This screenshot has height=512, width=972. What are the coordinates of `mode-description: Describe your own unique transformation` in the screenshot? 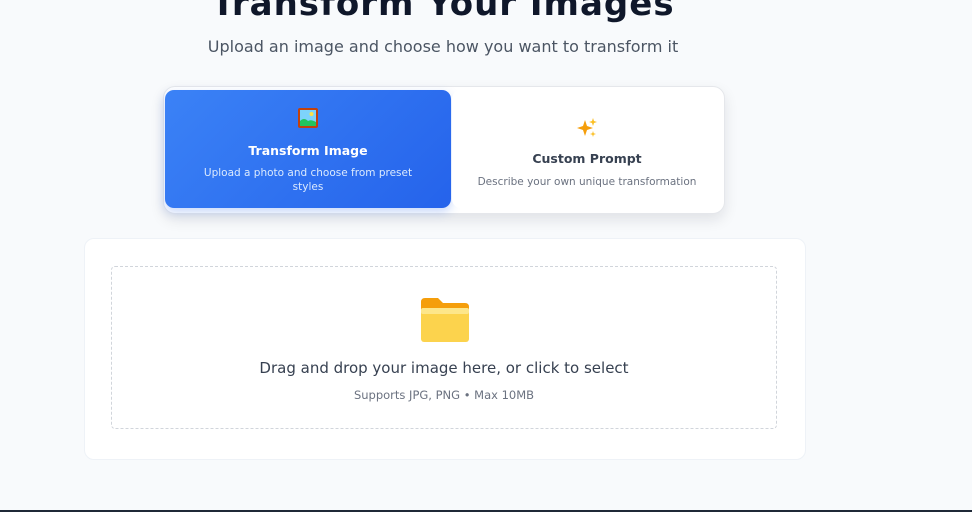 It's located at (587, 182).